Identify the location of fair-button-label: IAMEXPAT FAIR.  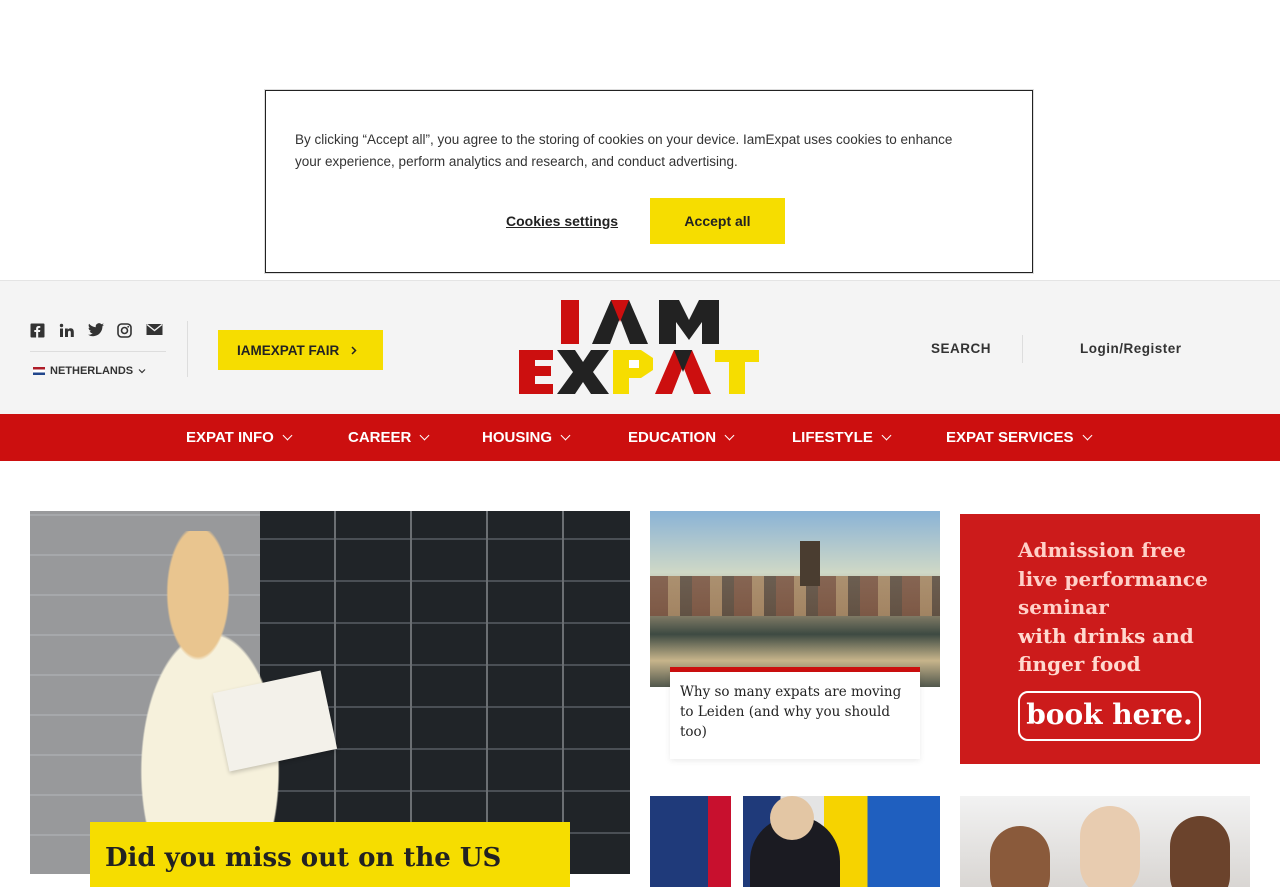
(288, 350).